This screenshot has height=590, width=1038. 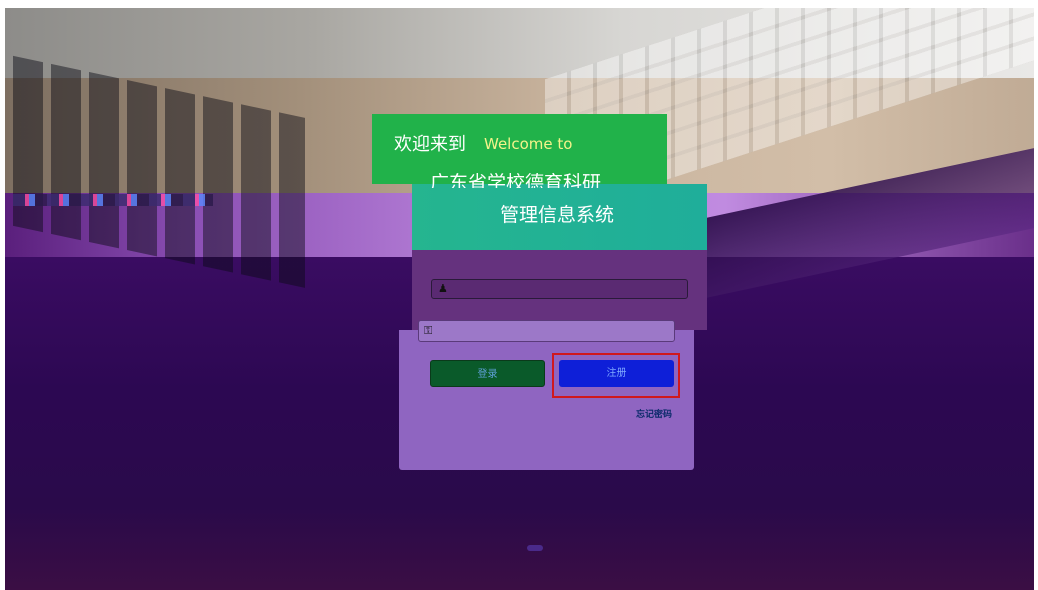 What do you see at coordinates (654, 413) in the screenshot?
I see `forgot-password-link: 忘记密码` at bounding box center [654, 413].